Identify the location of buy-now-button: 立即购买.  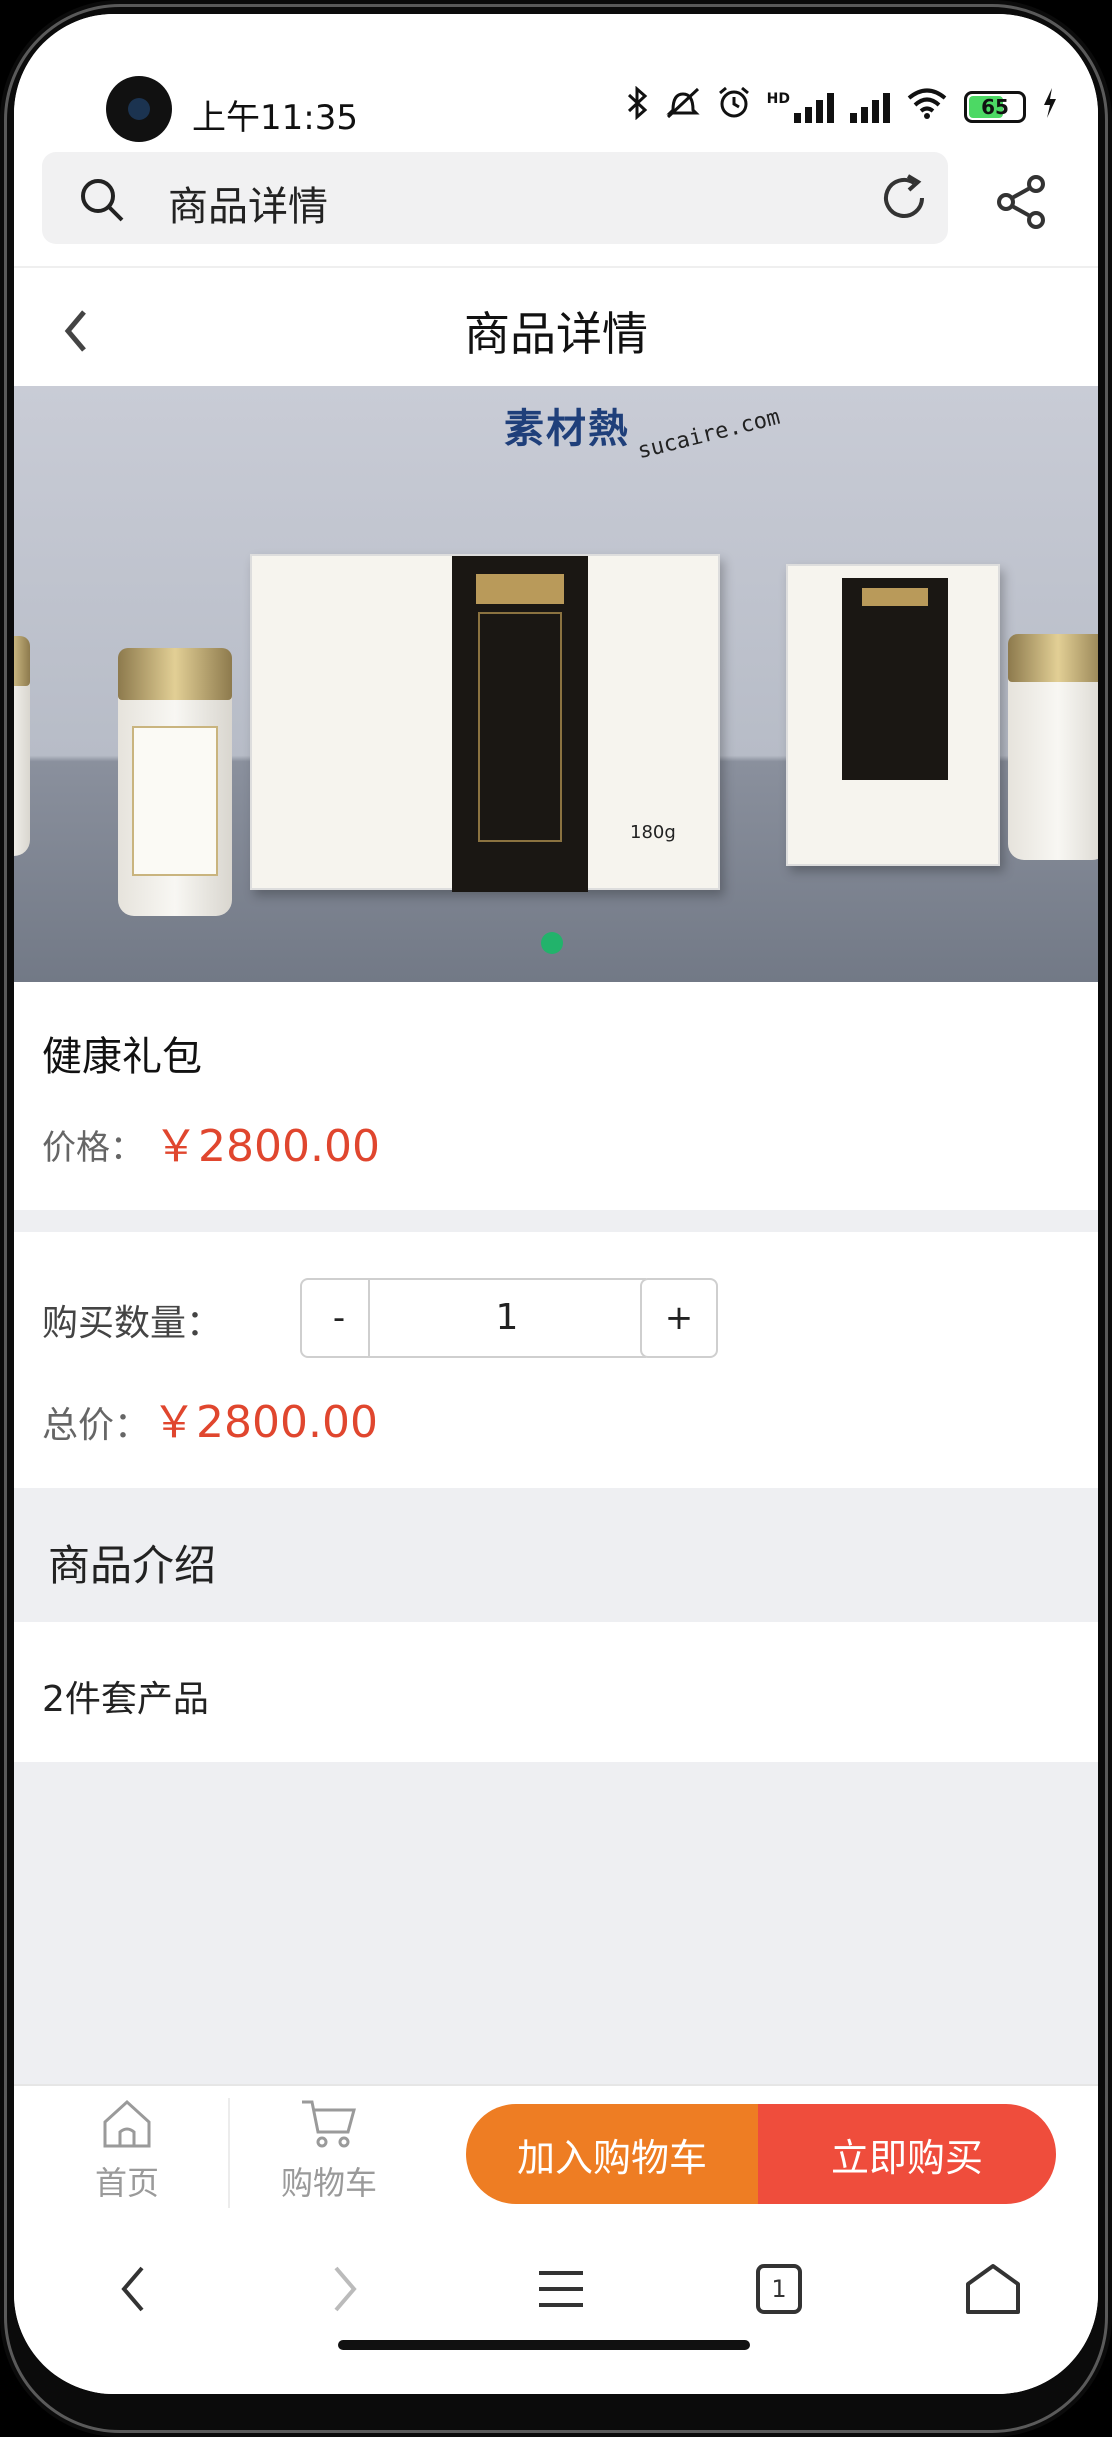
(907, 2154).